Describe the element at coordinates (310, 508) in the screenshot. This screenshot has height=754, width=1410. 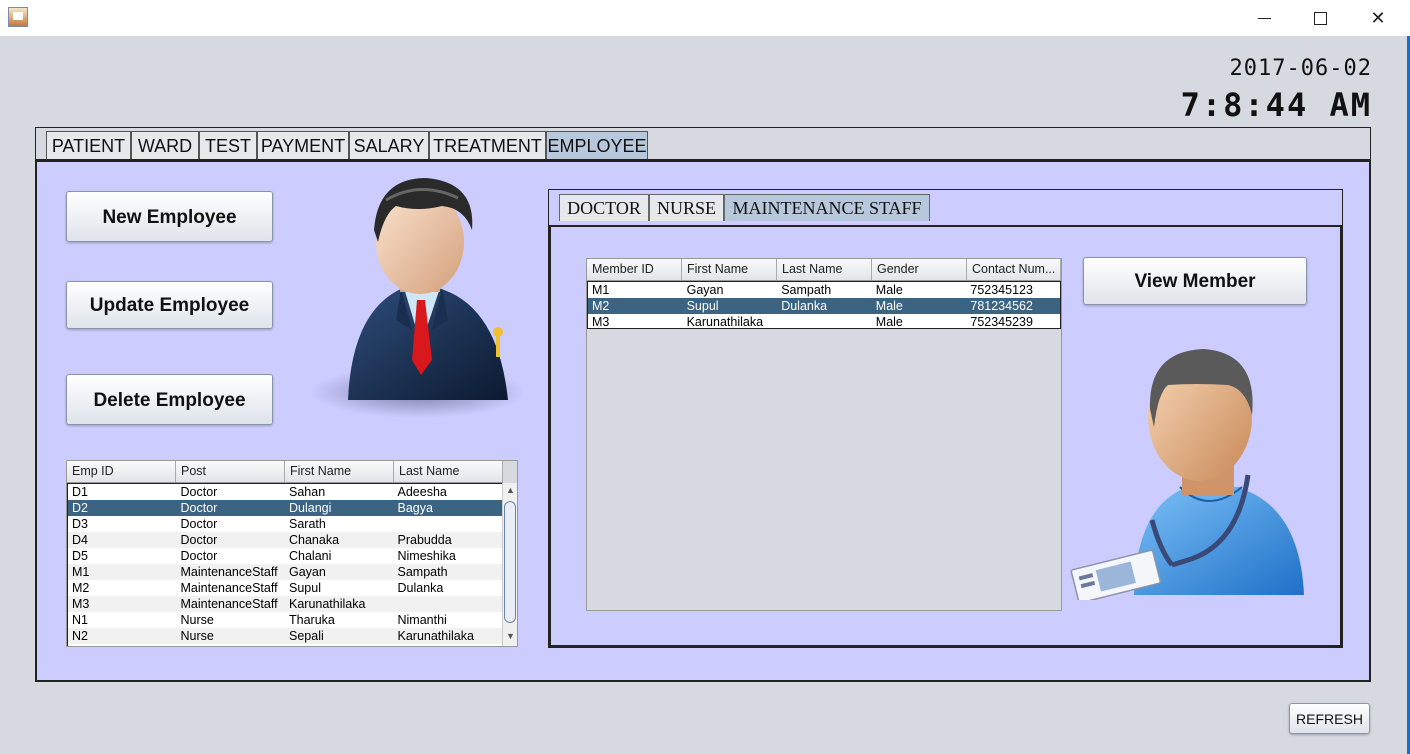
I see `cell-first-name: Dulangi` at that location.